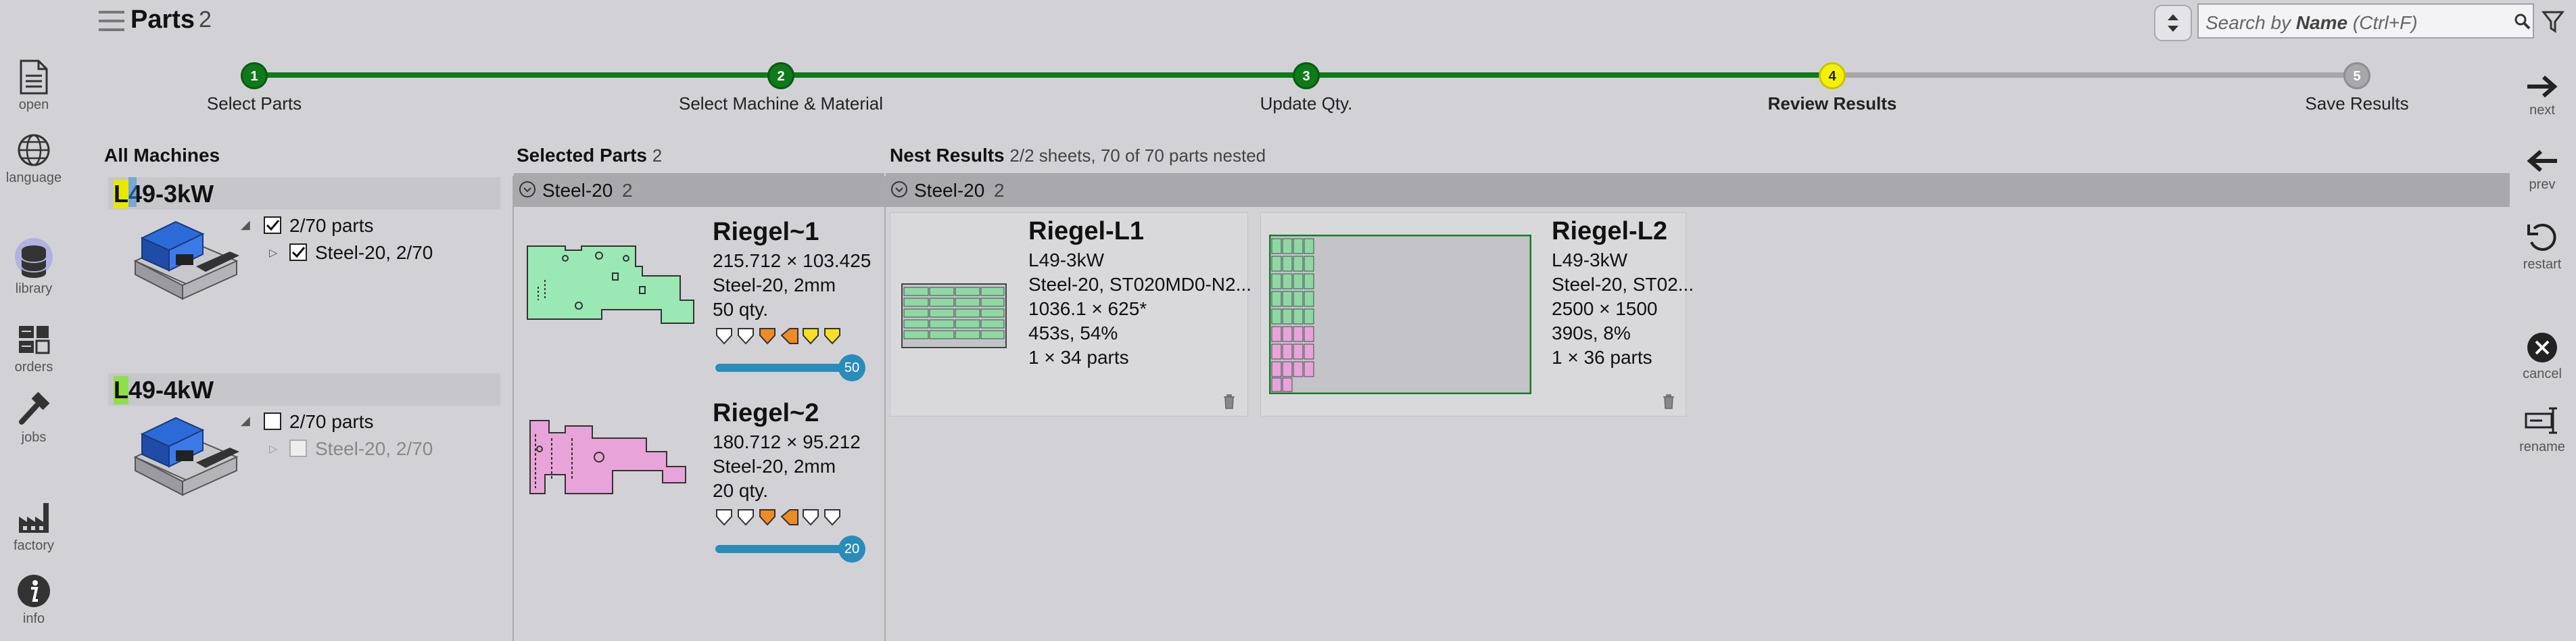  I want to click on result-machine: L49-3kW, so click(1590, 260).